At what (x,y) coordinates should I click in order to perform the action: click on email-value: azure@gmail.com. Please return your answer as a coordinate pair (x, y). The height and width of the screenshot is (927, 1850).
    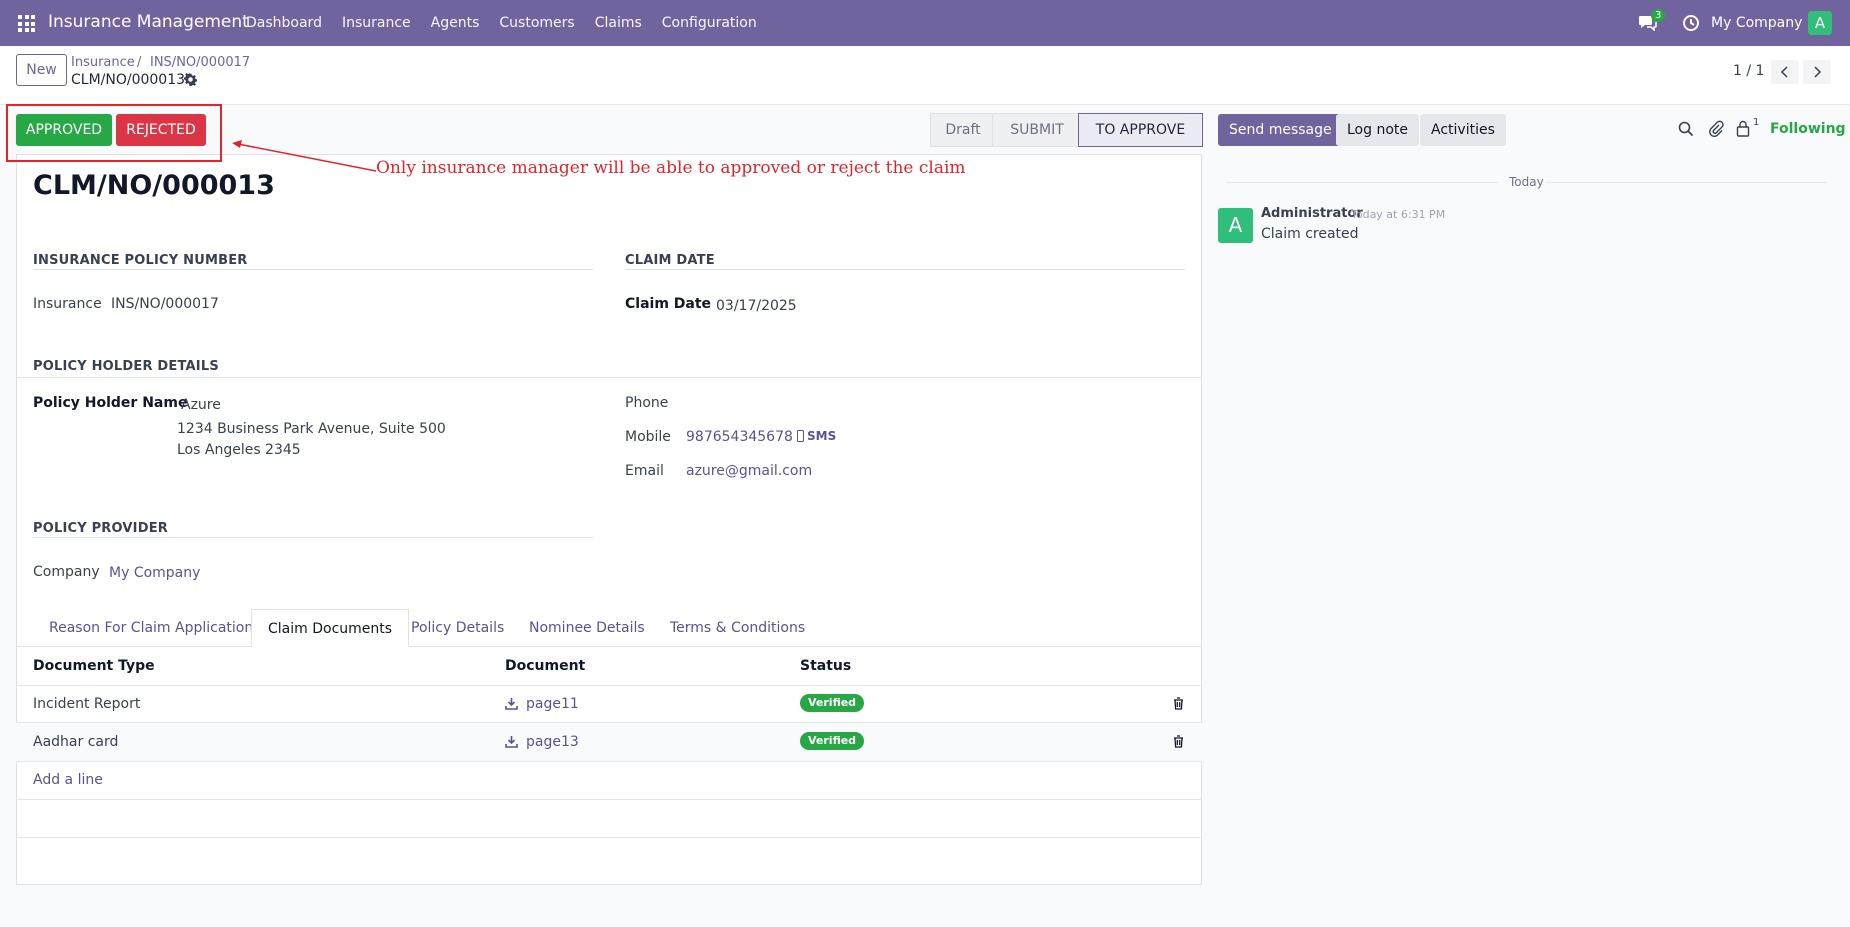
    Looking at the image, I should click on (749, 471).